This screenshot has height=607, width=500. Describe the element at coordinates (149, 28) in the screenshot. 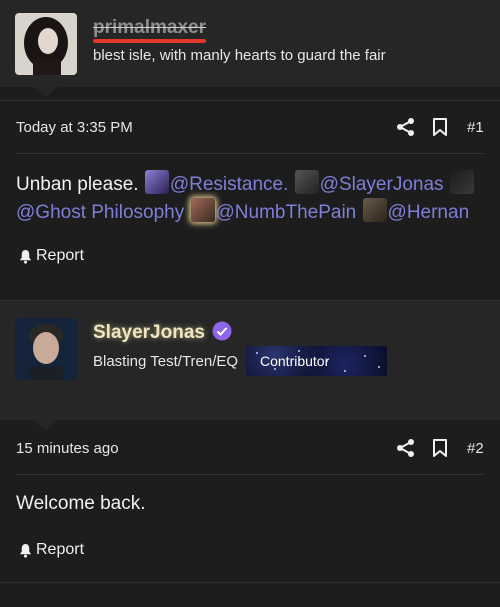

I see `username: primalmaxer` at that location.